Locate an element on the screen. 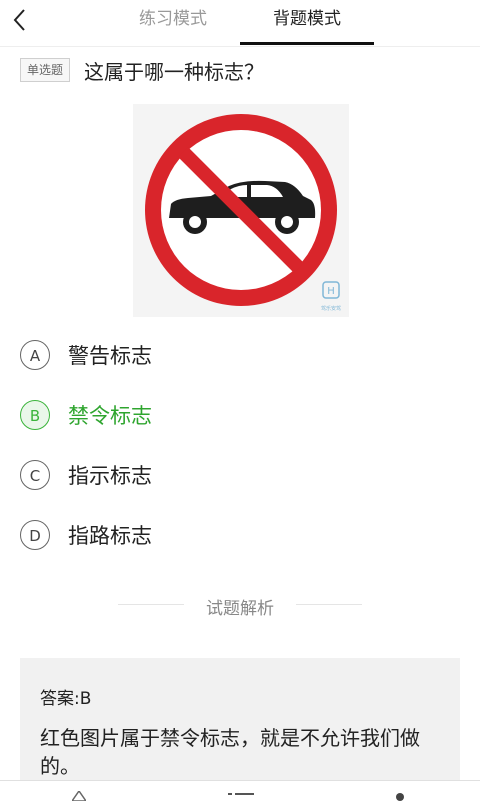  svg-text: 驾乐安驾 is located at coordinates (331, 308).